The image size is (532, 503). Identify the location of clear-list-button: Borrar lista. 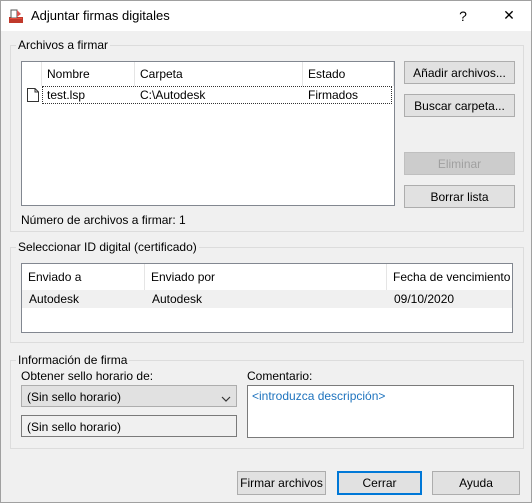
(459, 196).